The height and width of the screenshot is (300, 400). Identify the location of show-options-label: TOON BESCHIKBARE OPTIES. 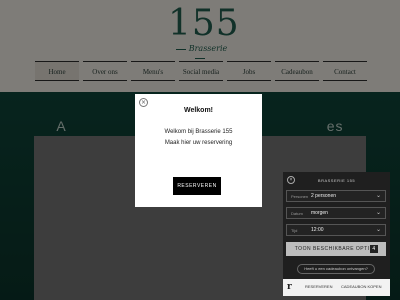
(336, 249).